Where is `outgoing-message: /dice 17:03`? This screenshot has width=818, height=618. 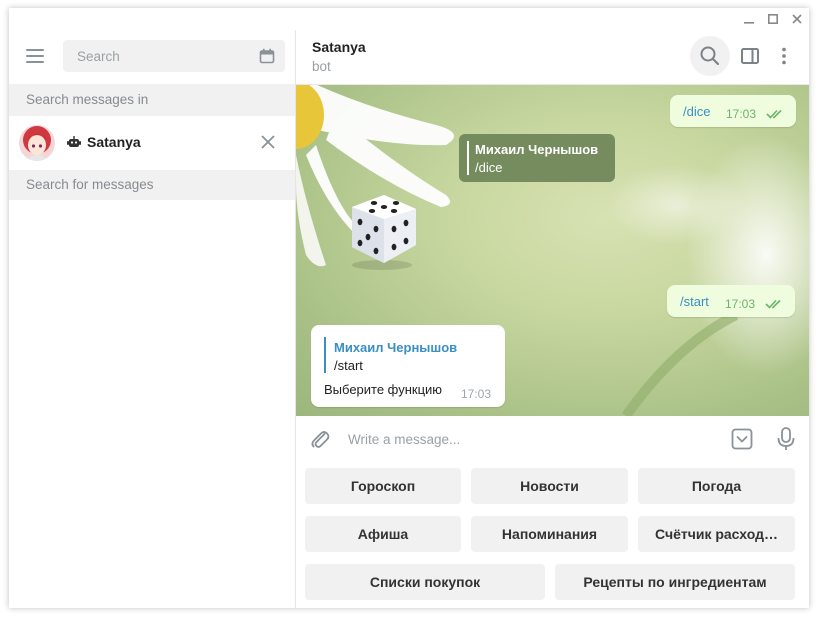
outgoing-message: /dice 17:03 is located at coordinates (733, 111).